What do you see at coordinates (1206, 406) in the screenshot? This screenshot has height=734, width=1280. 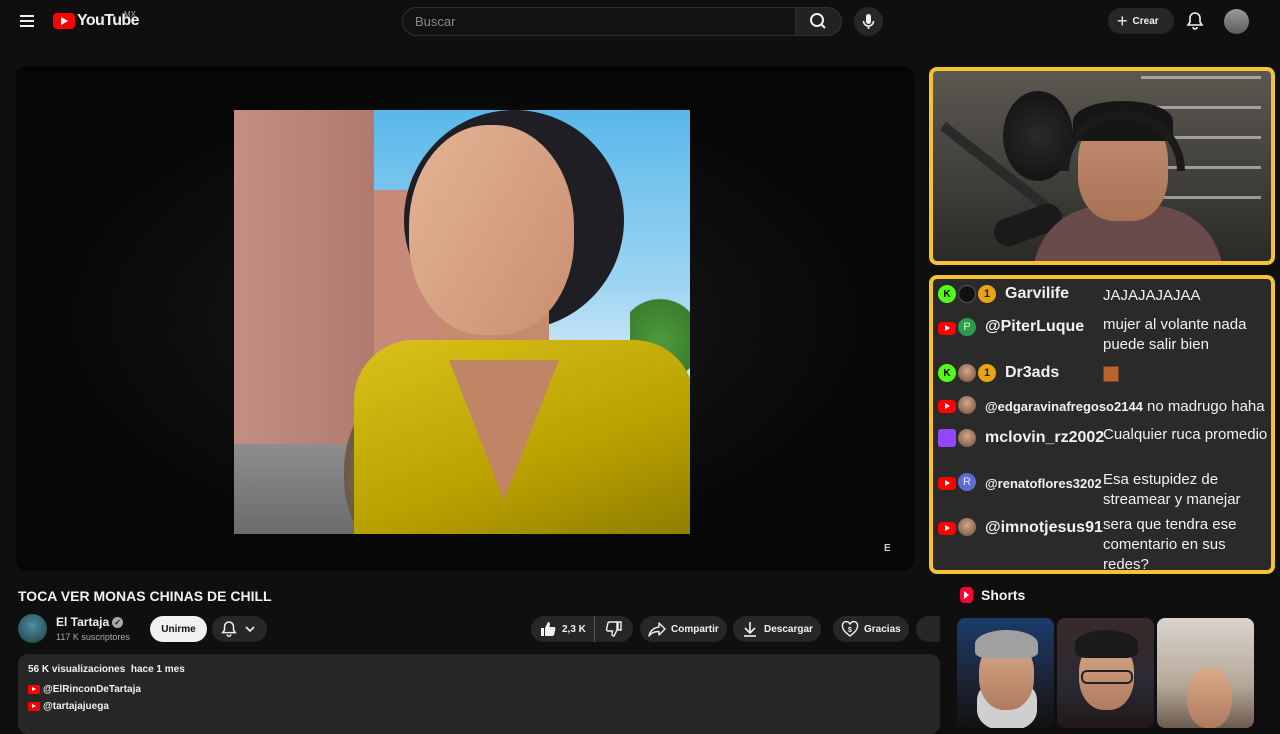 I see `chat-message: no madrugo haha` at bounding box center [1206, 406].